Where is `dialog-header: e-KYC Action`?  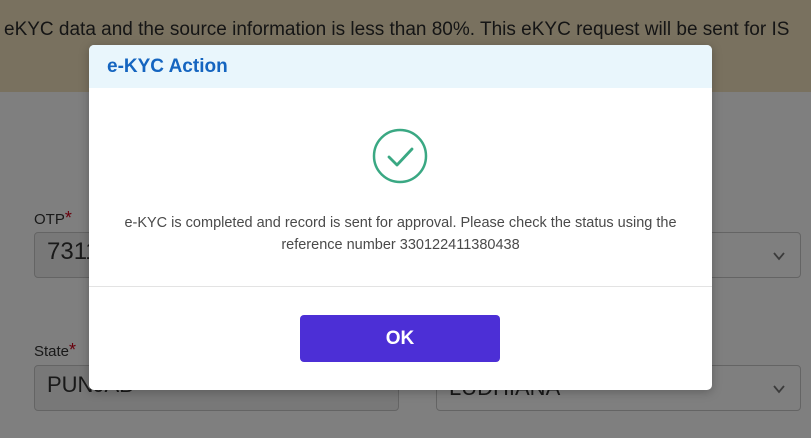 dialog-header: e-KYC Action is located at coordinates (400, 66).